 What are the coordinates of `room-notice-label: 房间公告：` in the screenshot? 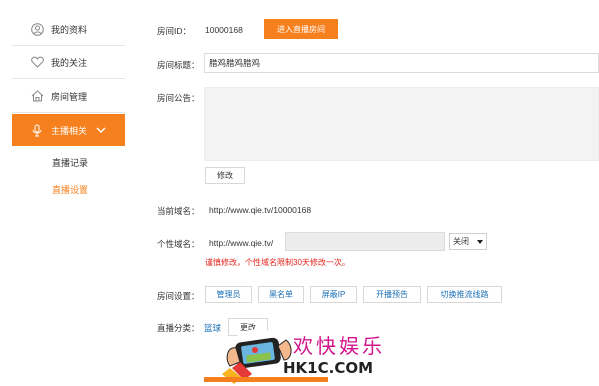 It's located at (178, 98).